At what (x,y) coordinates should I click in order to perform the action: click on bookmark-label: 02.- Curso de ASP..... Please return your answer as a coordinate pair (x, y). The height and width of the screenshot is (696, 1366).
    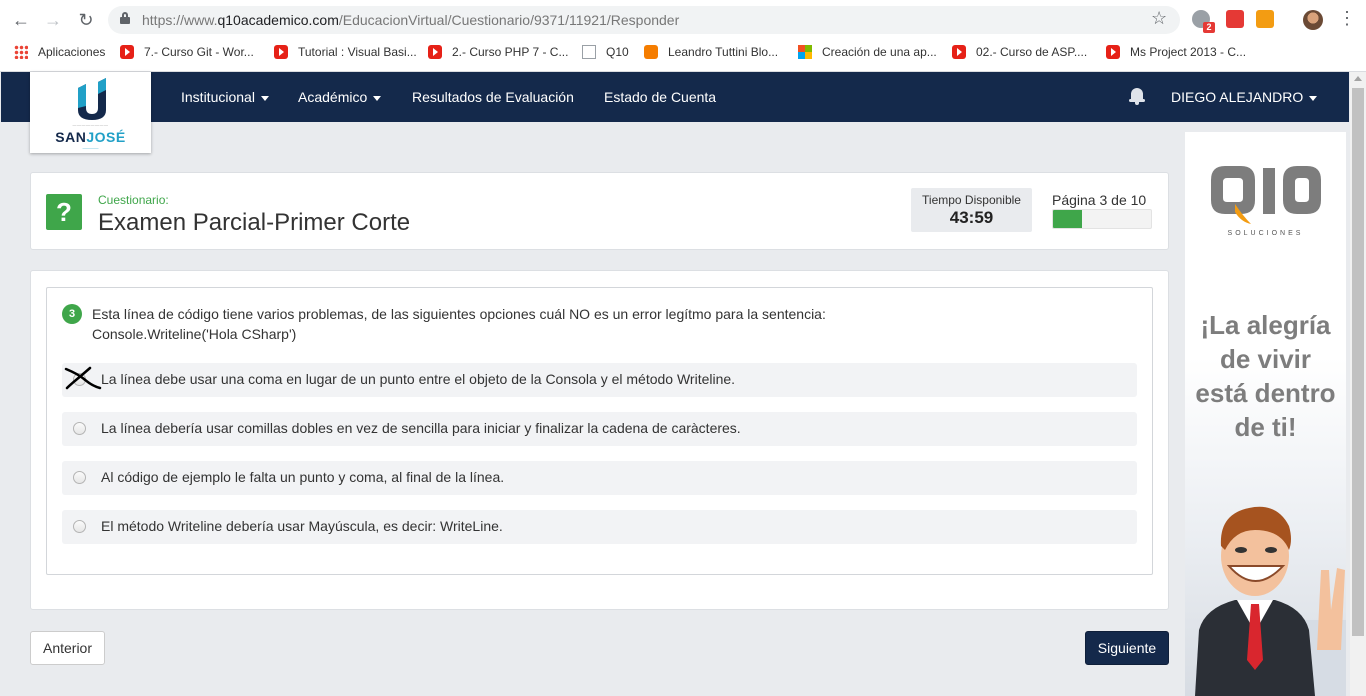
    Looking at the image, I should click on (1032, 52).